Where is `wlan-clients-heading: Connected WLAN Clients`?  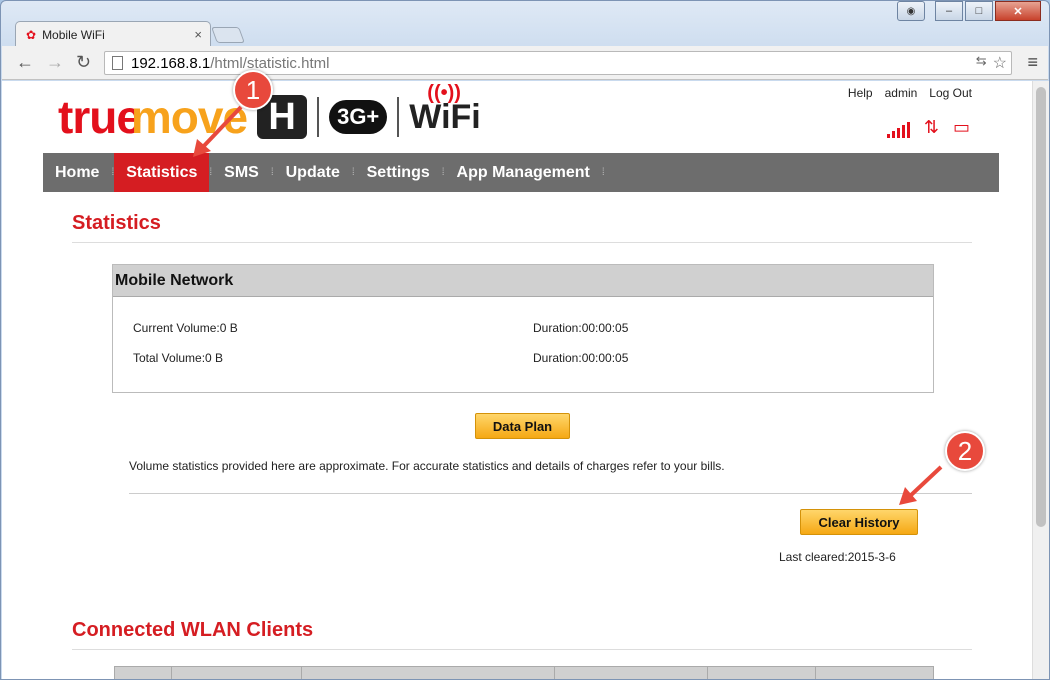 wlan-clients-heading: Connected WLAN Clients is located at coordinates (193, 630).